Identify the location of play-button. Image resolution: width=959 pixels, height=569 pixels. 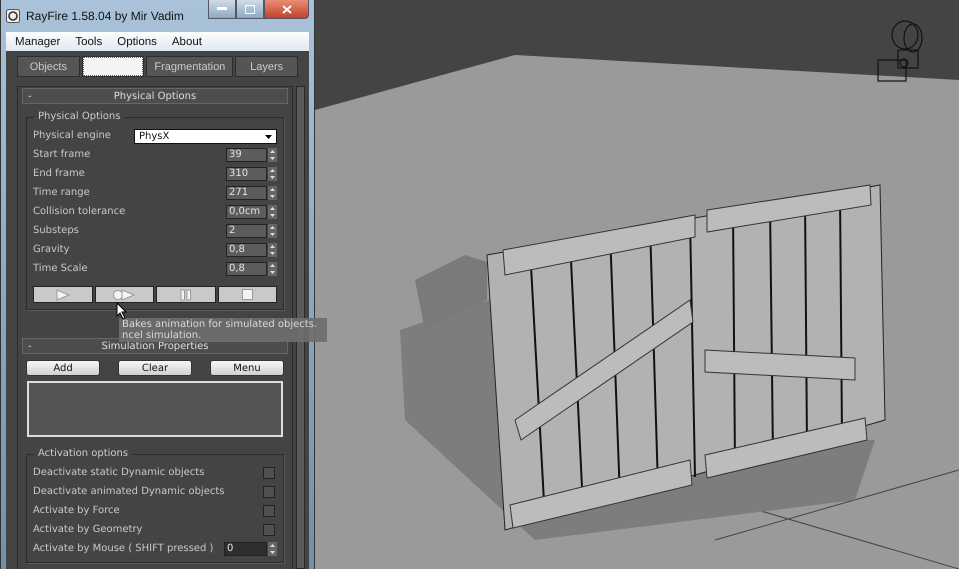
(62, 294).